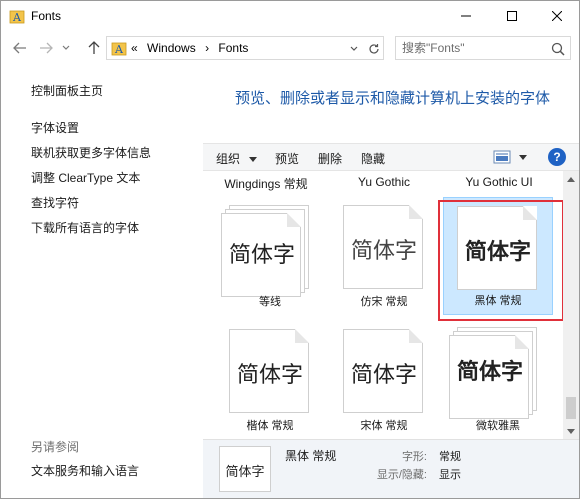 The width and height of the screenshot is (580, 499). What do you see at coordinates (474, 48) in the screenshot?
I see `search-input` at bounding box center [474, 48].